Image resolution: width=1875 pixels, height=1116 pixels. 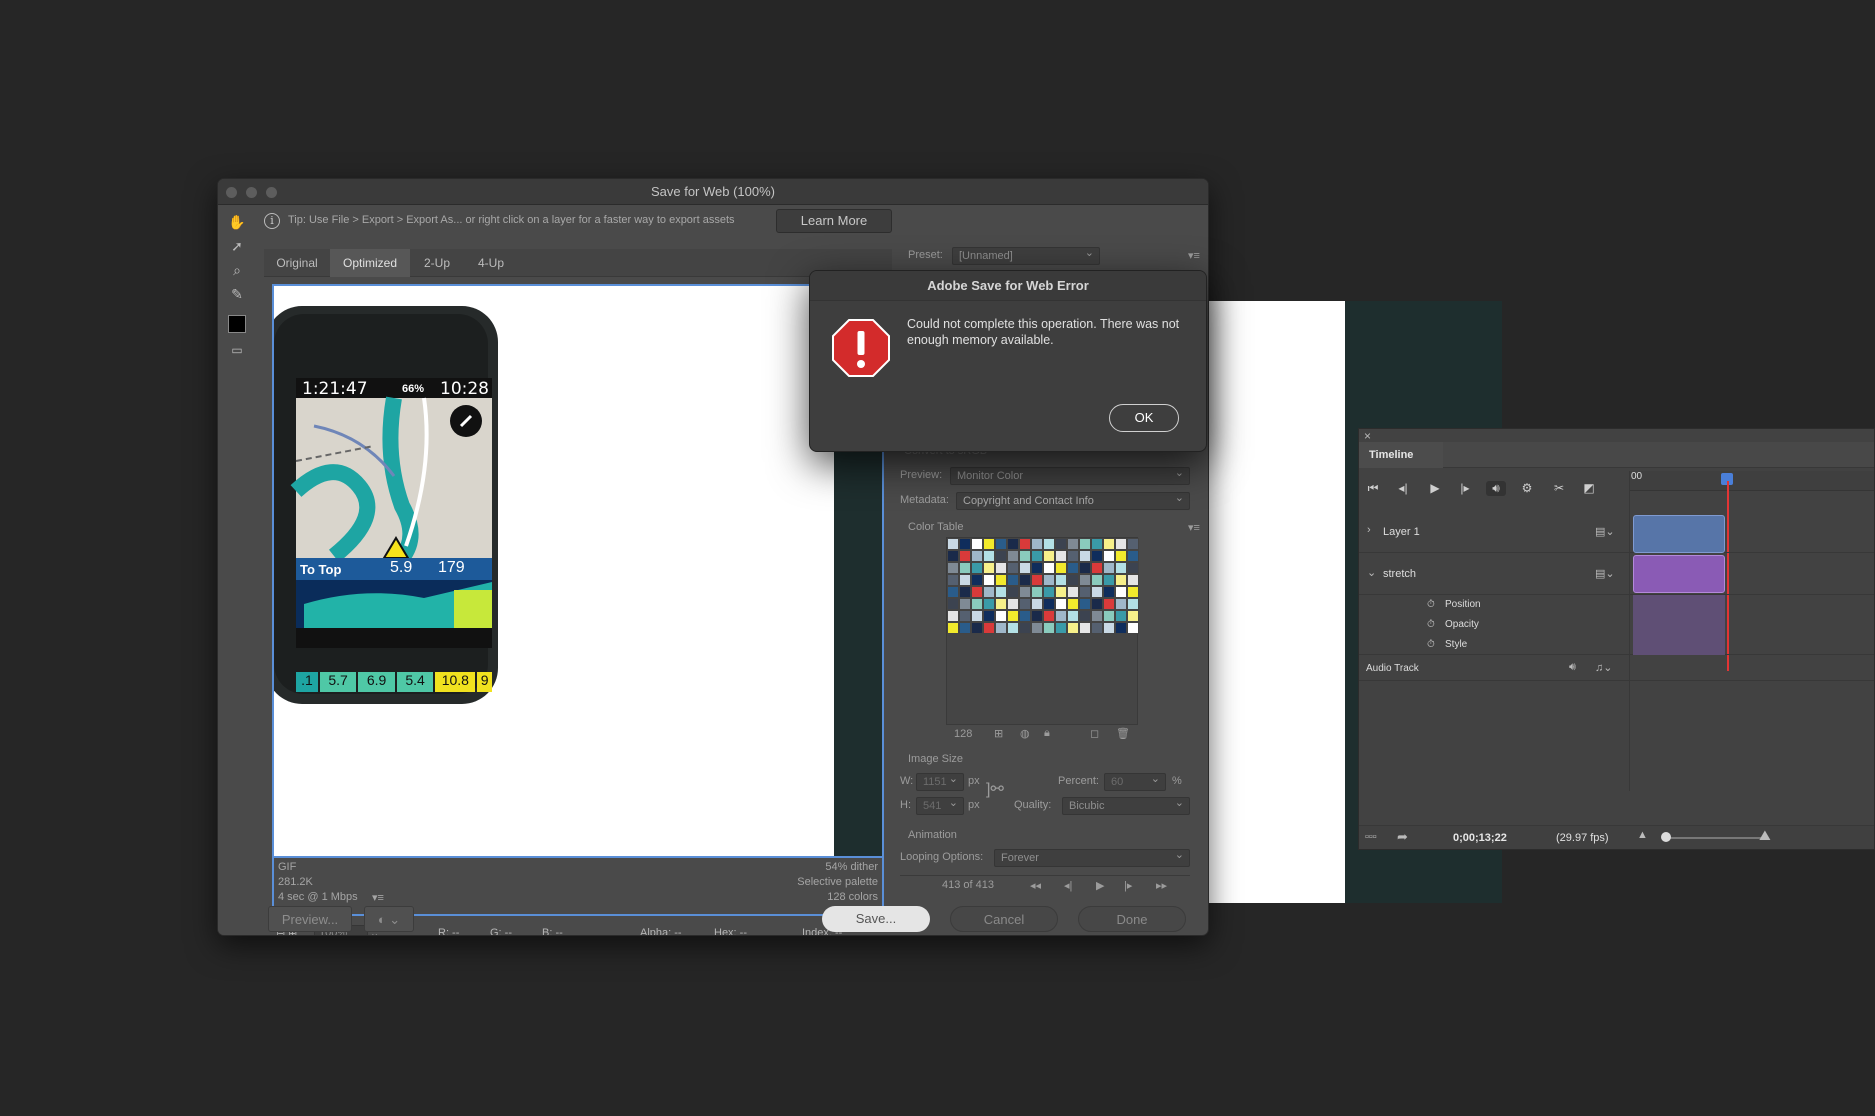 I want to click on close-panel-icon: ×, so click(x=1367, y=436).